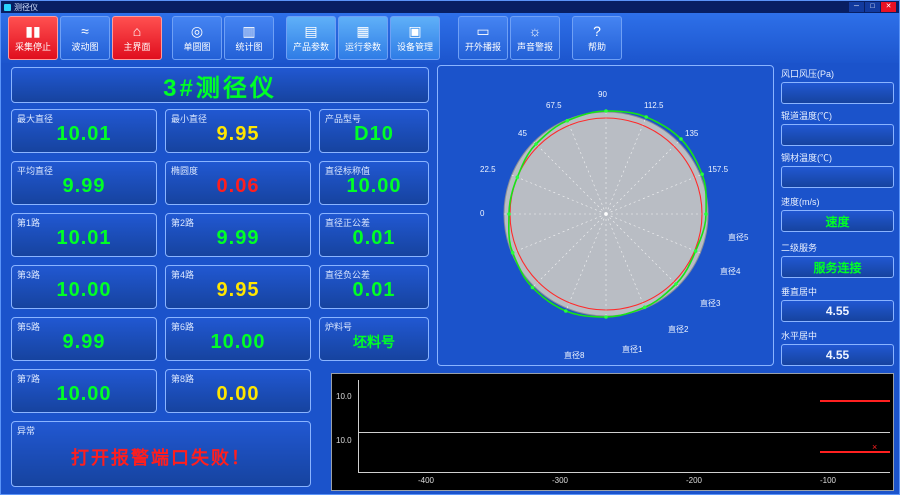  What do you see at coordinates (374, 342) in the screenshot?
I see `metric-value: 坯料号` at bounding box center [374, 342].